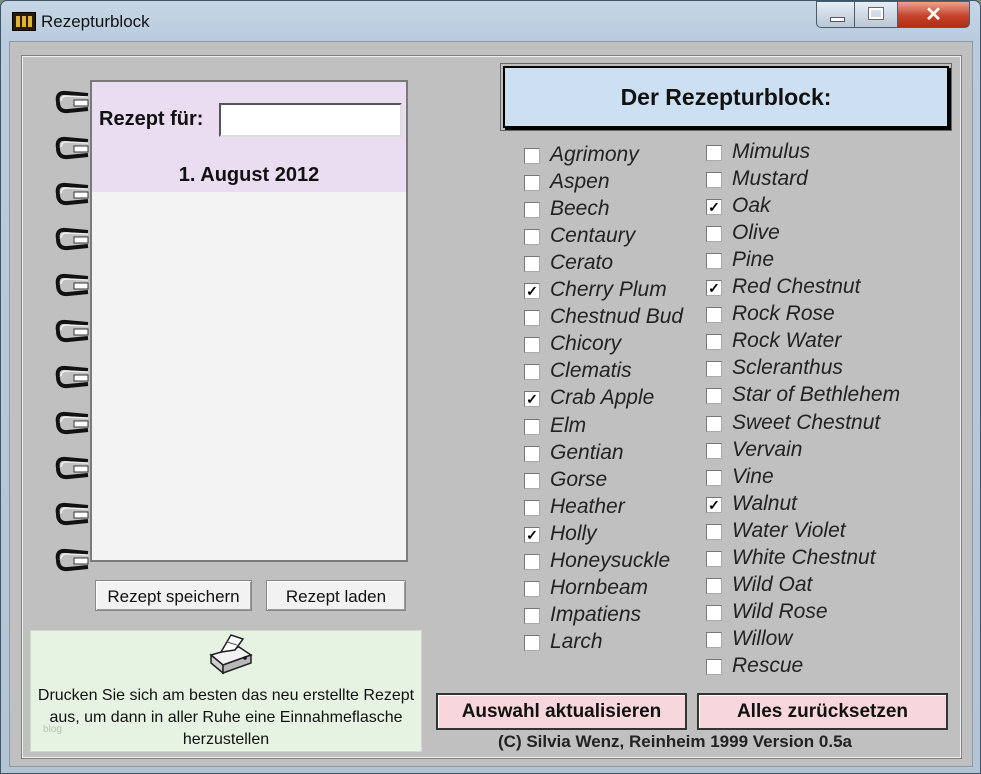 The height and width of the screenshot is (774, 981). Describe the element at coordinates (624, 427) in the screenshot. I see `remedy-item: Elm` at that location.